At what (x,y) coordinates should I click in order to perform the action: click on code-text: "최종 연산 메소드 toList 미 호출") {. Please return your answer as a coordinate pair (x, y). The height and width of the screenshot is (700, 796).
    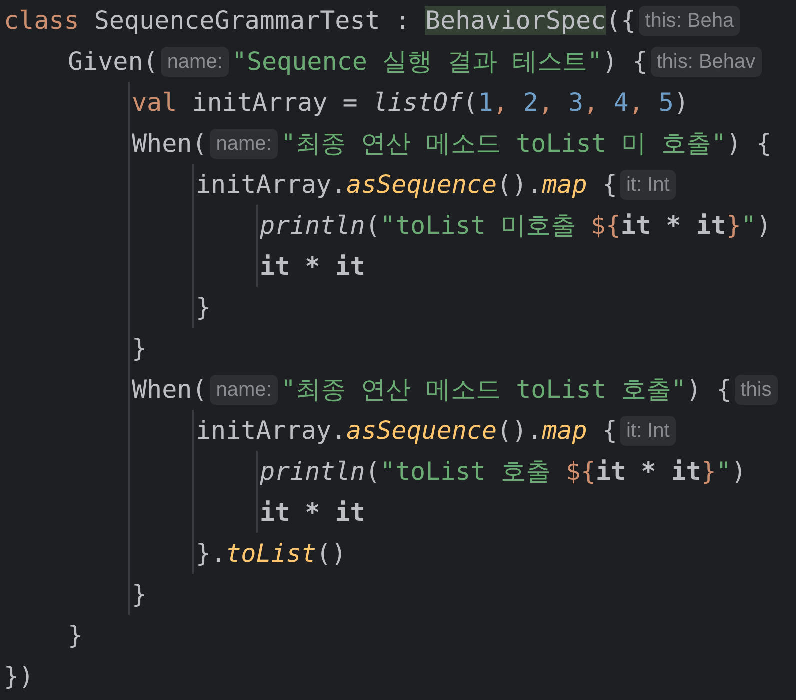
    Looking at the image, I should click on (526, 144).